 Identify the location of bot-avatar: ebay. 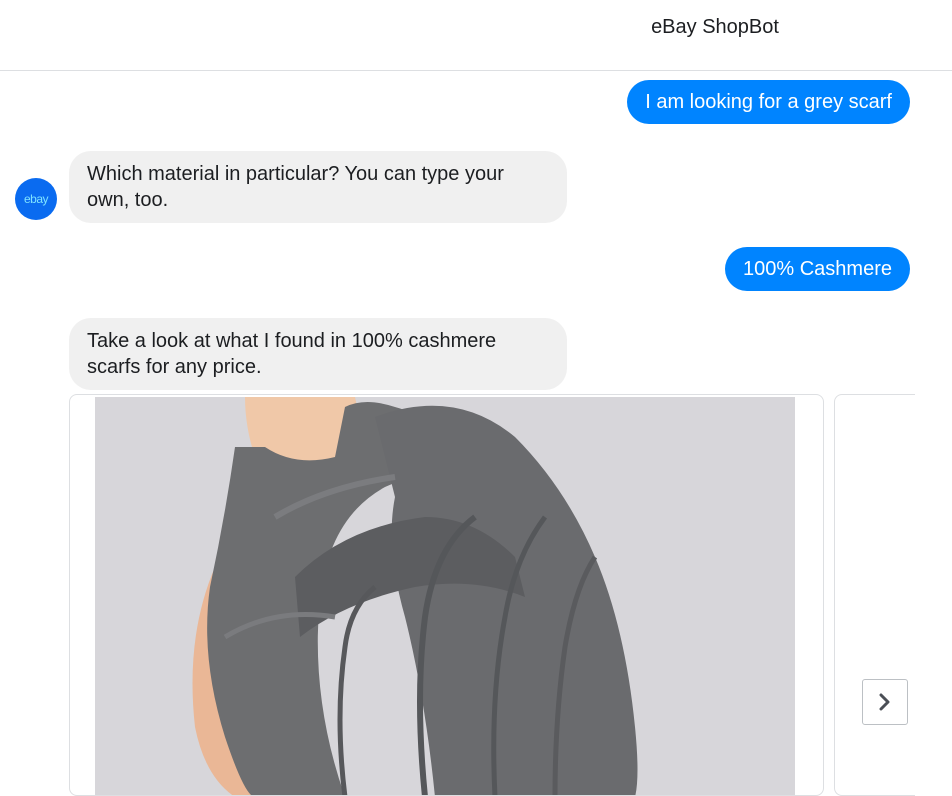
(36, 199).